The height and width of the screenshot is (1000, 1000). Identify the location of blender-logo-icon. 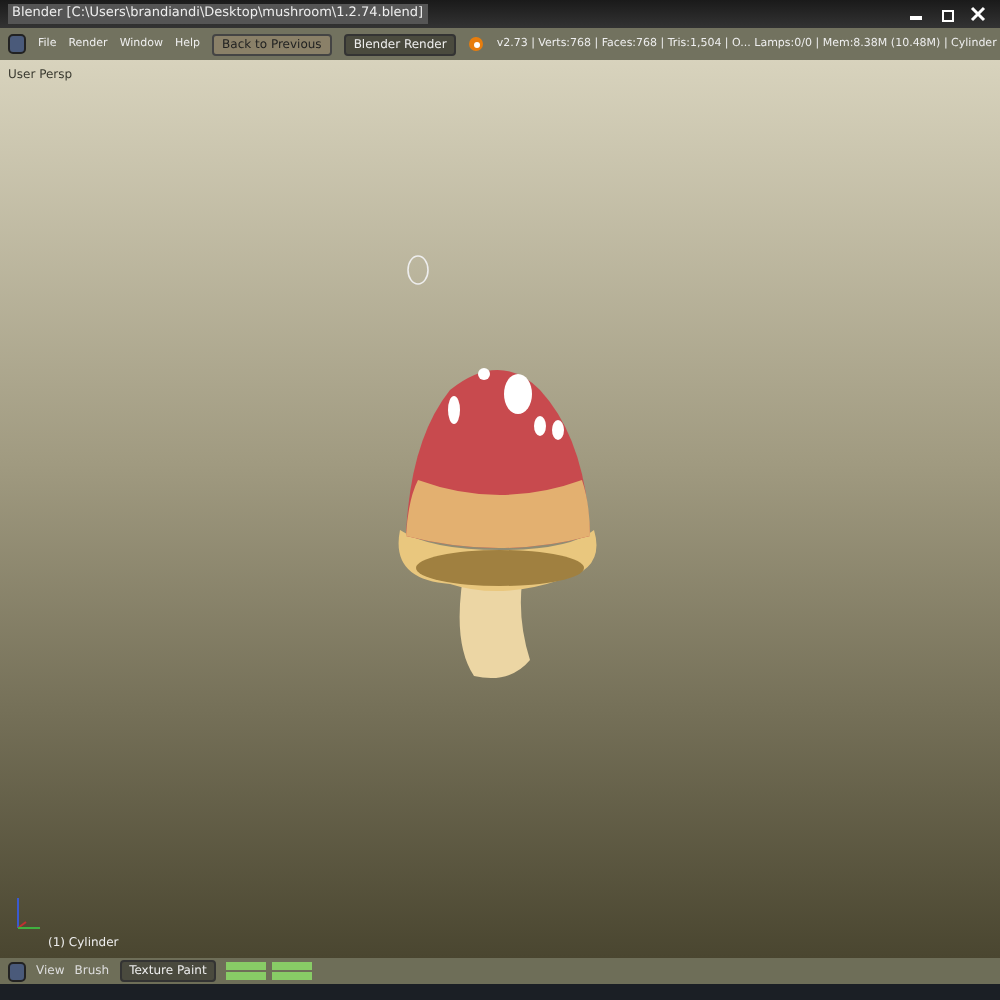
(476, 44).